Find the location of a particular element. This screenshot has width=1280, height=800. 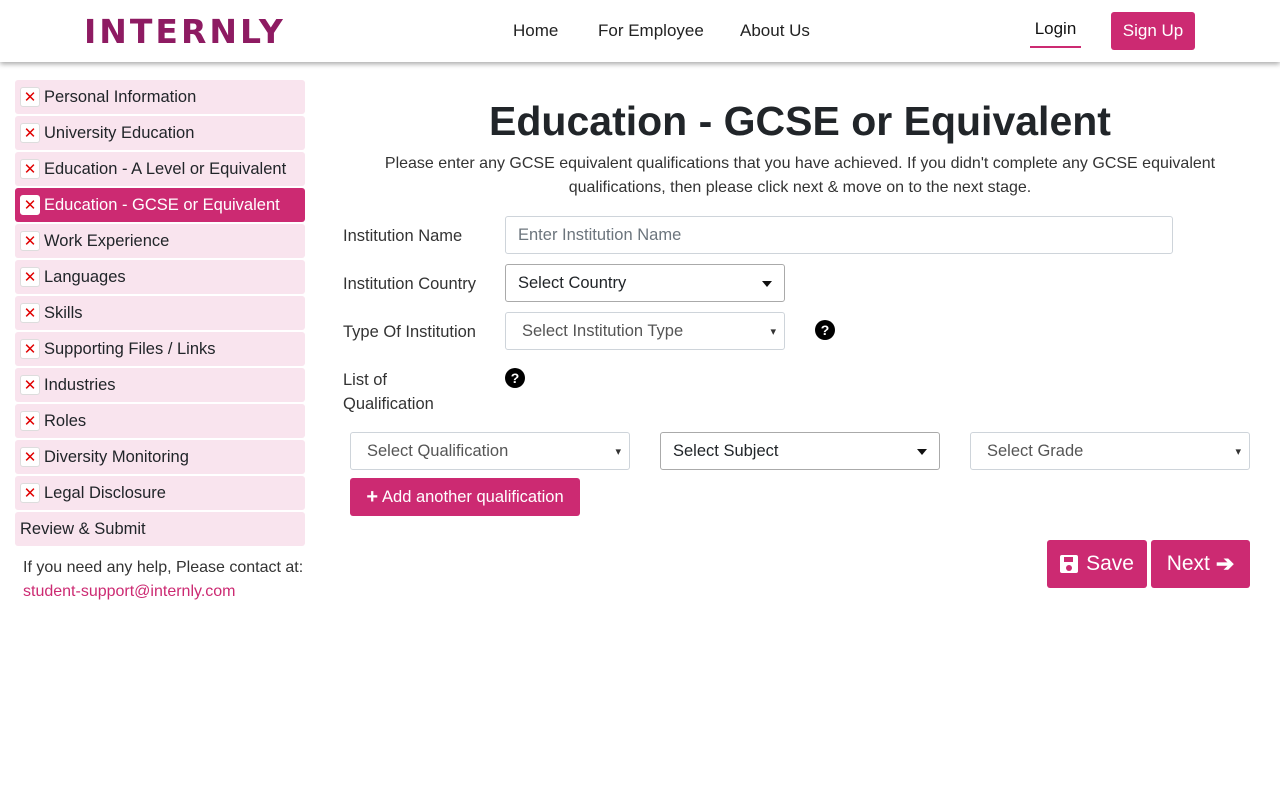

sidebar-item-label: Languages is located at coordinates (85, 276).